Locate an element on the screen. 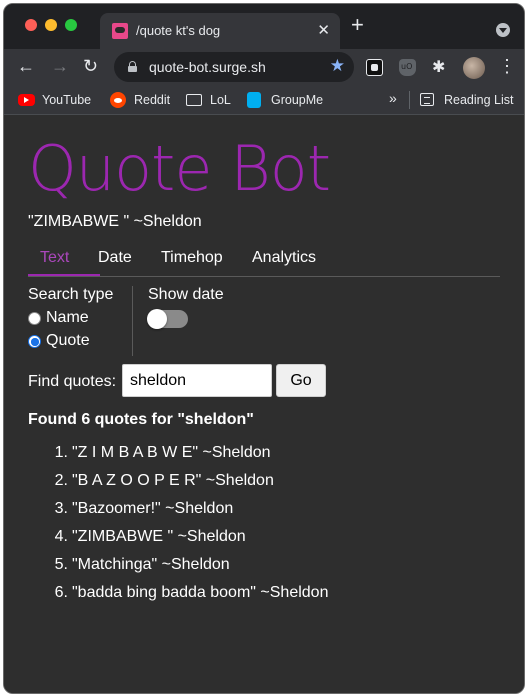  forward-icon: → is located at coordinates (60, 66).